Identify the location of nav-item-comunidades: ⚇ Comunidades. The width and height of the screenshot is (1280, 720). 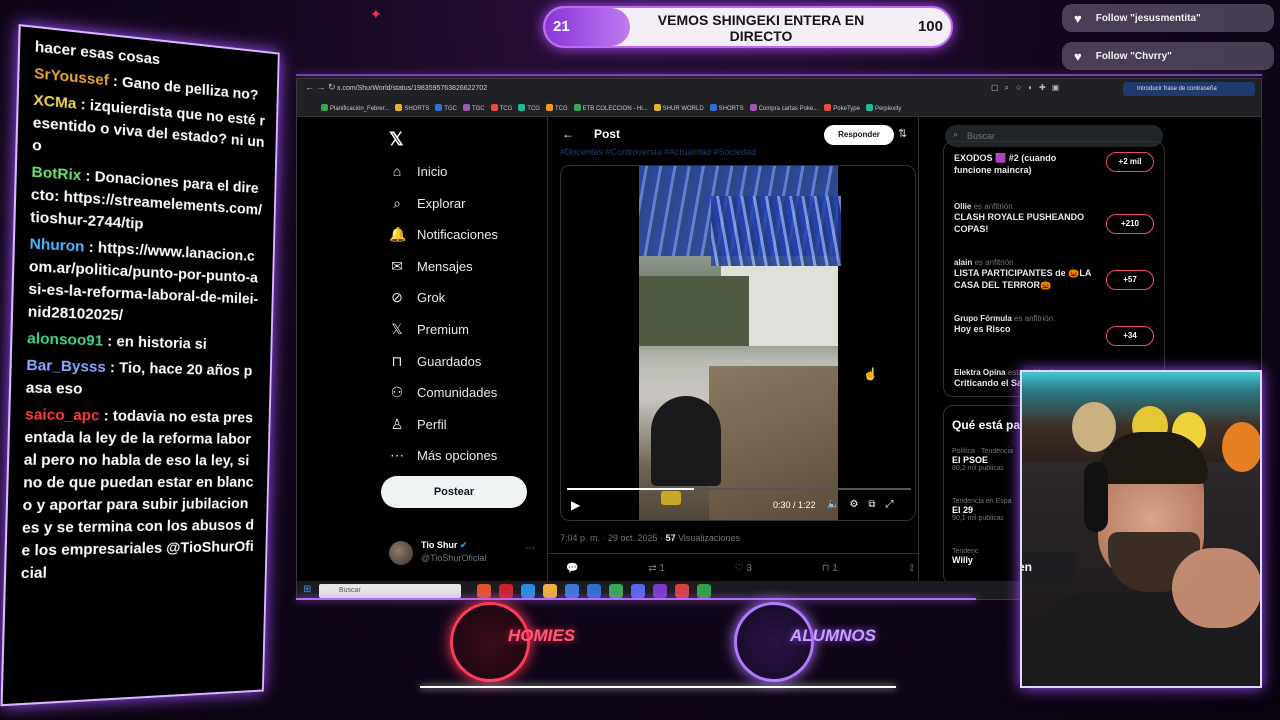
(443, 392).